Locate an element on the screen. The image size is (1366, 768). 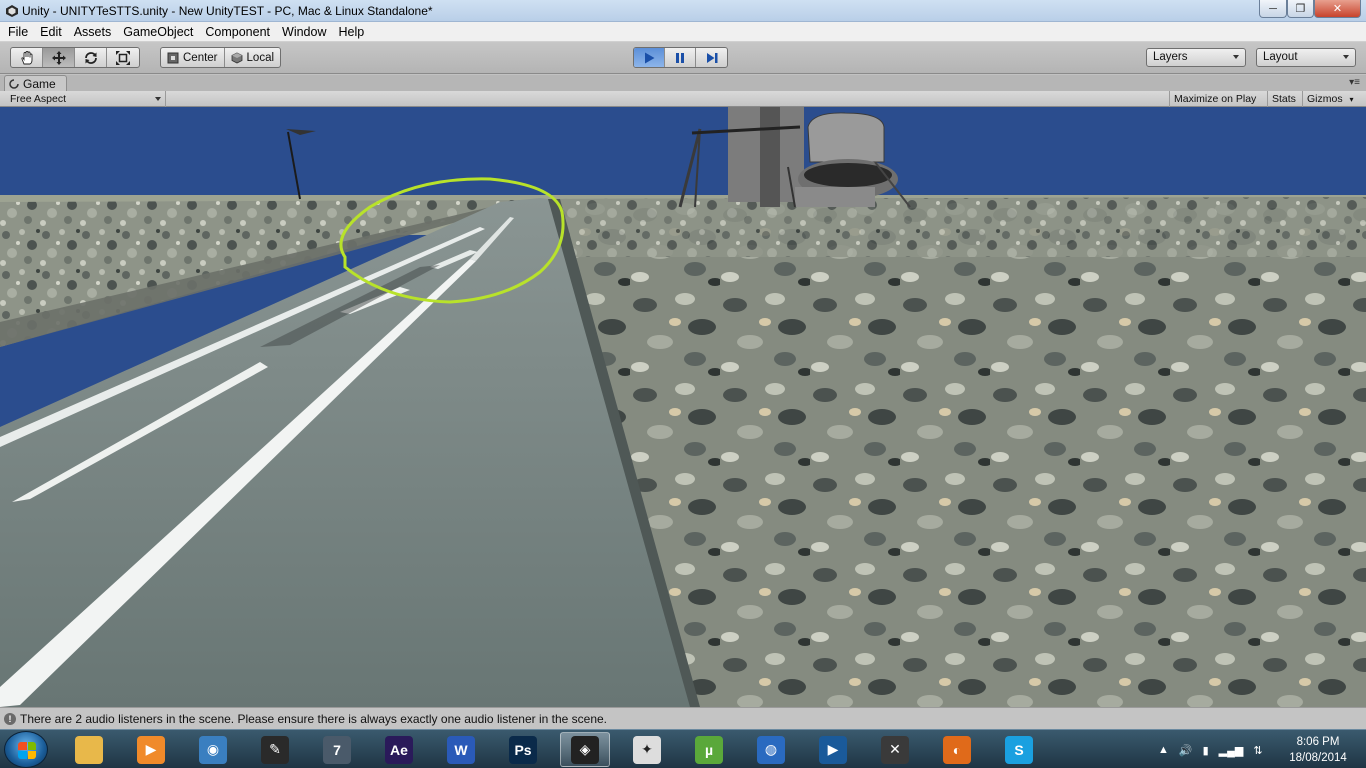
minimize-button: ─ is located at coordinates (1273, 9).